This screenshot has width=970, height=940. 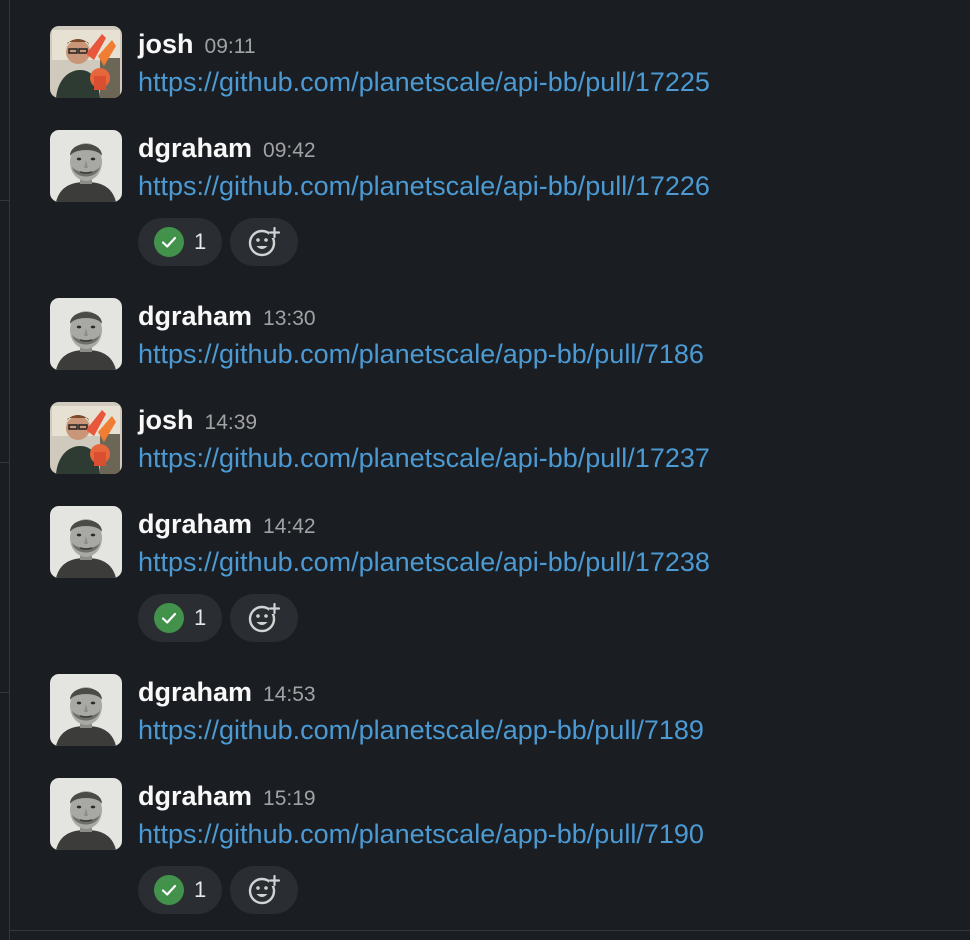 What do you see at coordinates (197, 420) in the screenshot?
I see `message-header: josh 14:39` at bounding box center [197, 420].